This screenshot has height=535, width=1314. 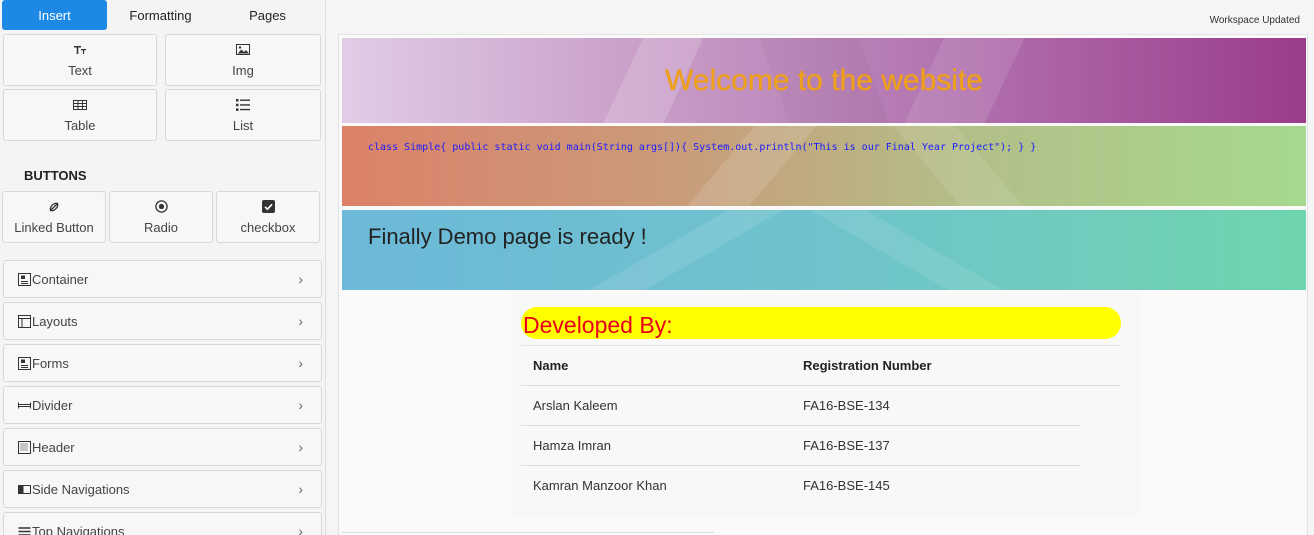 What do you see at coordinates (161, 207) in the screenshot?
I see `radio-icon` at bounding box center [161, 207].